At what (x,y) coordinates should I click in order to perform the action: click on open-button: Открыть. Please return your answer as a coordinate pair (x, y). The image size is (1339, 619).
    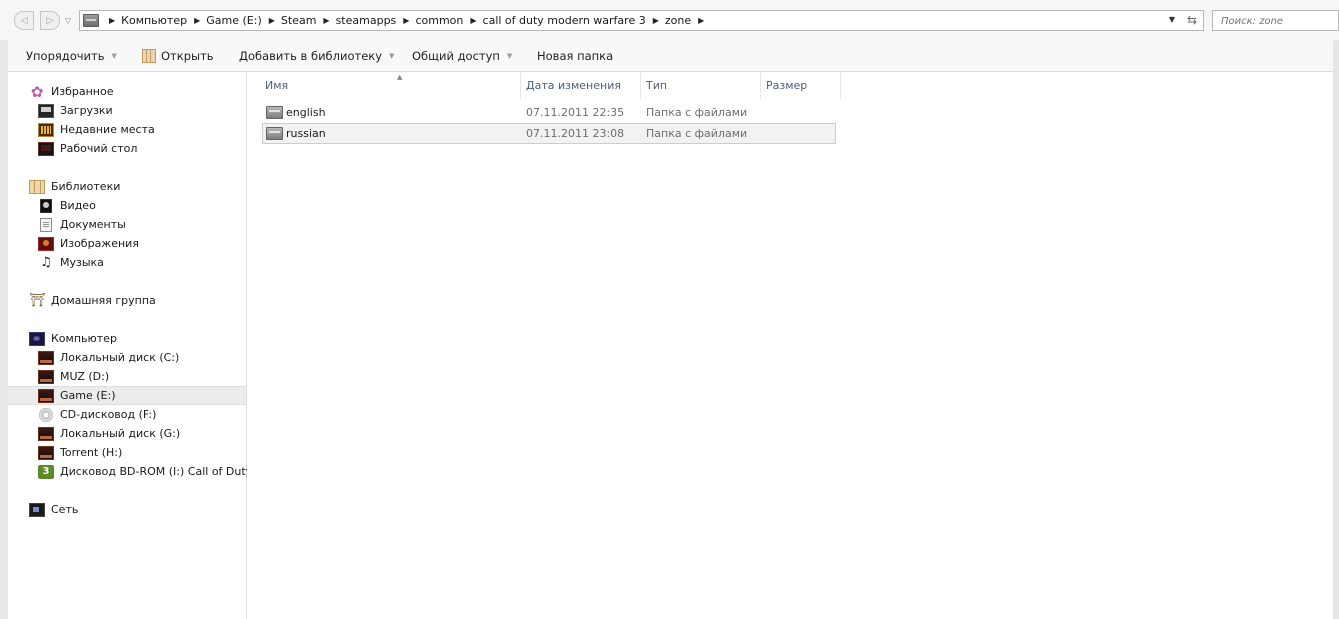
    Looking at the image, I should click on (178, 56).